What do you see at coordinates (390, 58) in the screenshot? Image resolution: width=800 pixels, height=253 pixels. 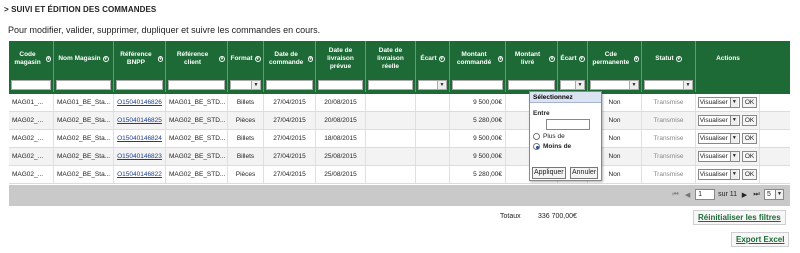 I see `column-header-label: Date de livraison réelle` at bounding box center [390, 58].